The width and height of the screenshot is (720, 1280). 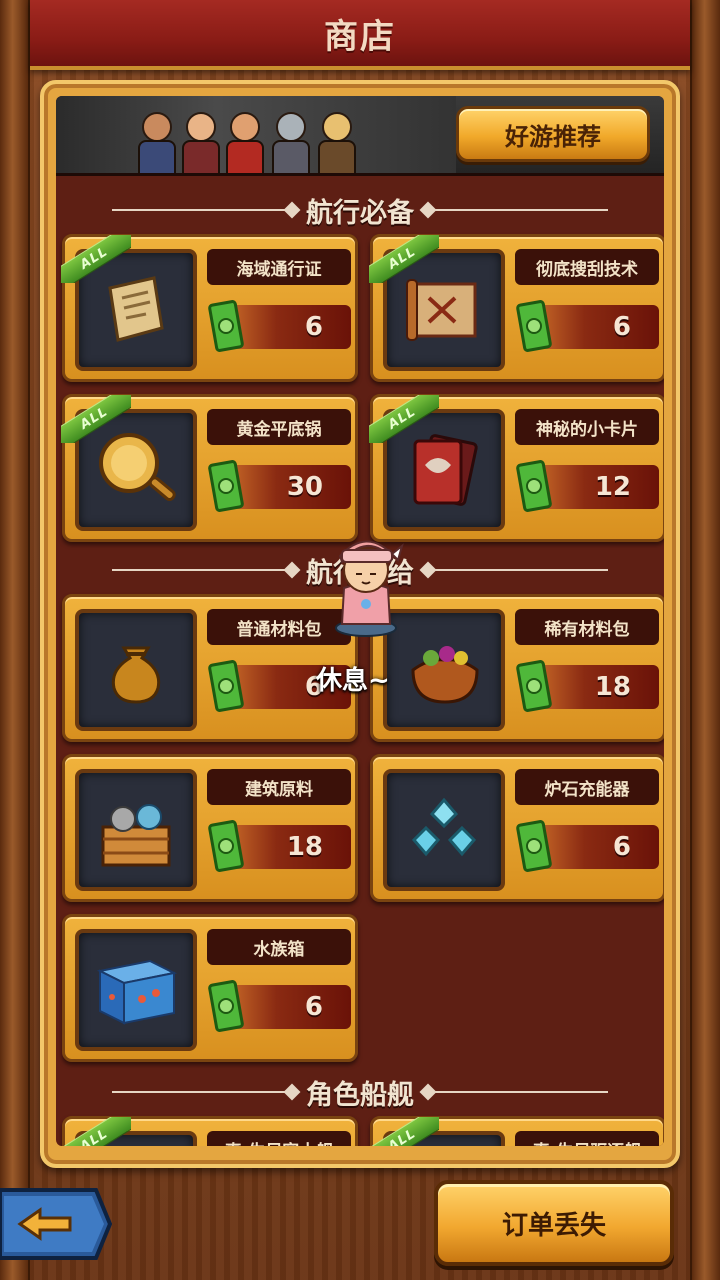 What do you see at coordinates (291, 139) in the screenshot?
I see `character-4-icon` at bounding box center [291, 139].